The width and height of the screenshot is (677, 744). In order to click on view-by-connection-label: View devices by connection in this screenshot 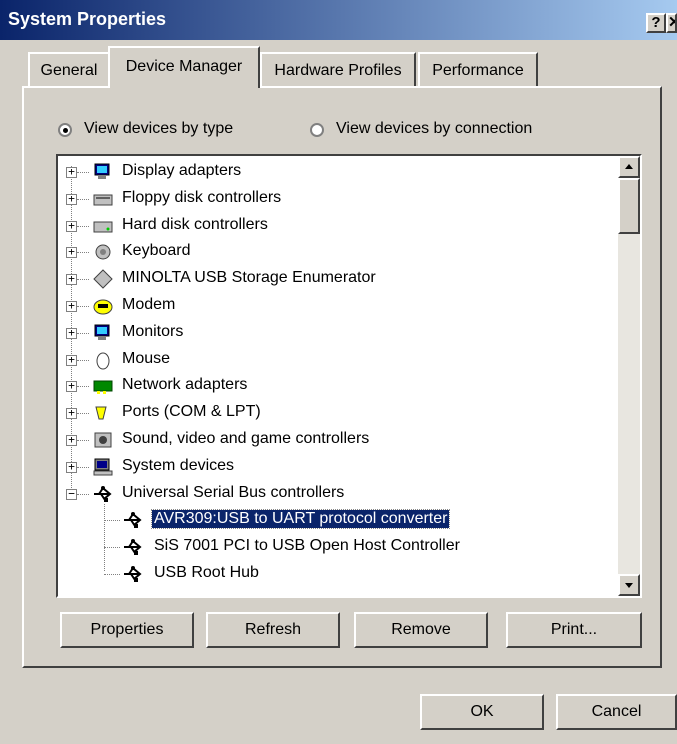, I will do `click(434, 129)`.